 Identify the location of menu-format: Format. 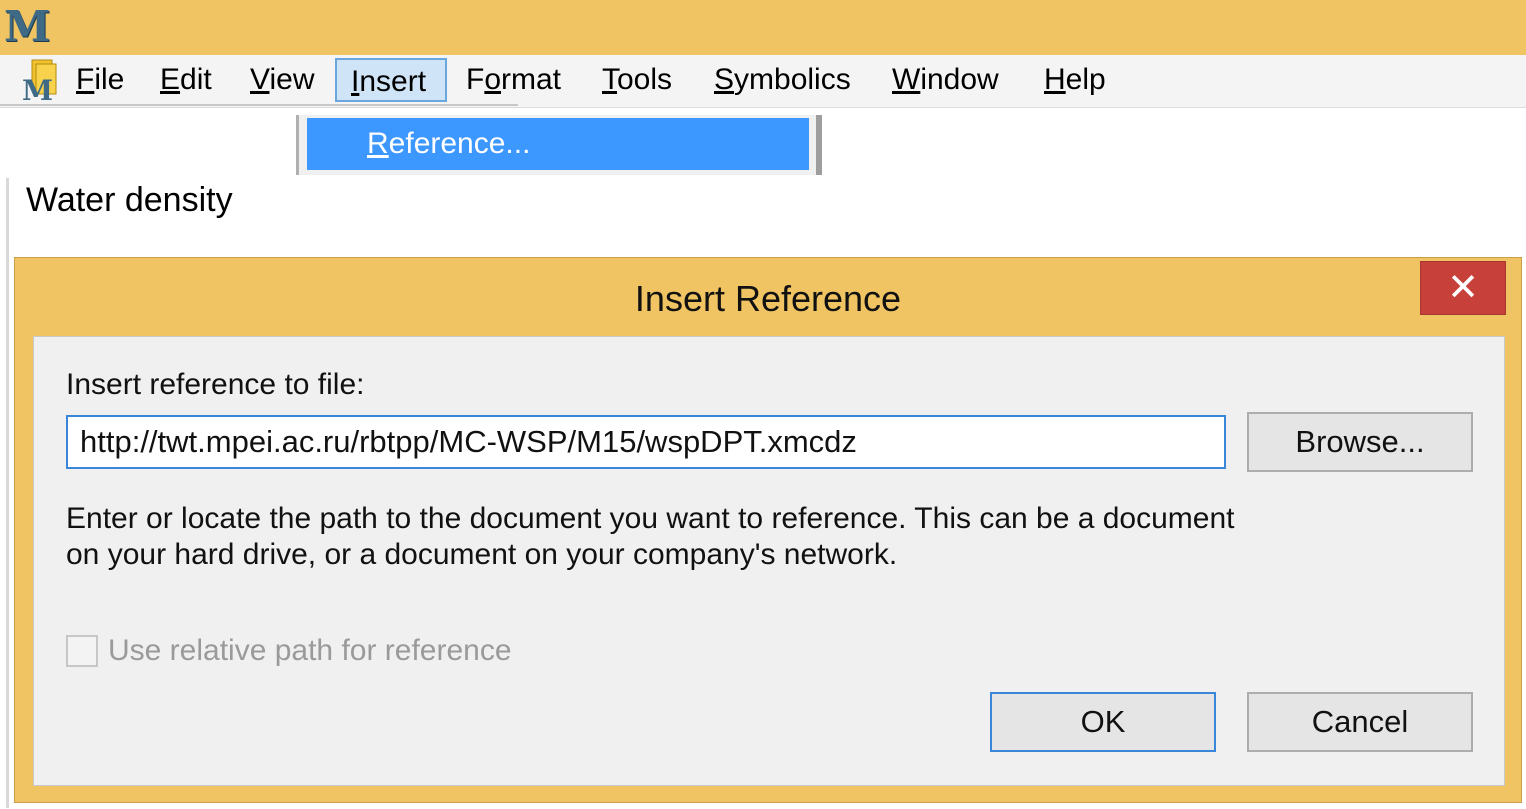
(513, 80).